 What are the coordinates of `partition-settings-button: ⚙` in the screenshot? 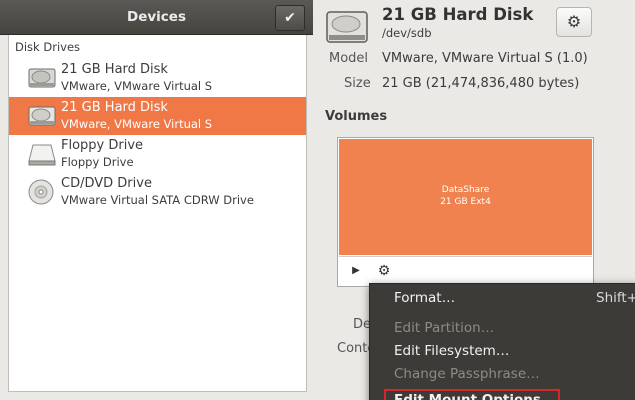 It's located at (384, 271).